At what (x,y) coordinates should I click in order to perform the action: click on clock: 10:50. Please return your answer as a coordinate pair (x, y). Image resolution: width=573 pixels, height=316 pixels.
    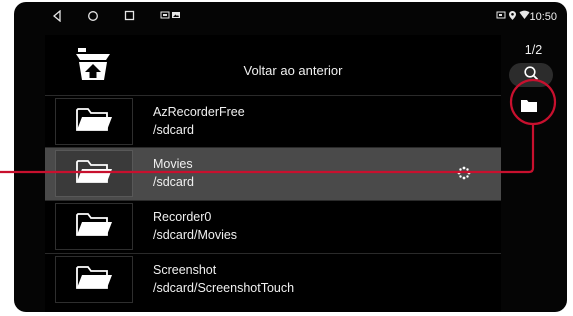
    Looking at the image, I should click on (543, 17).